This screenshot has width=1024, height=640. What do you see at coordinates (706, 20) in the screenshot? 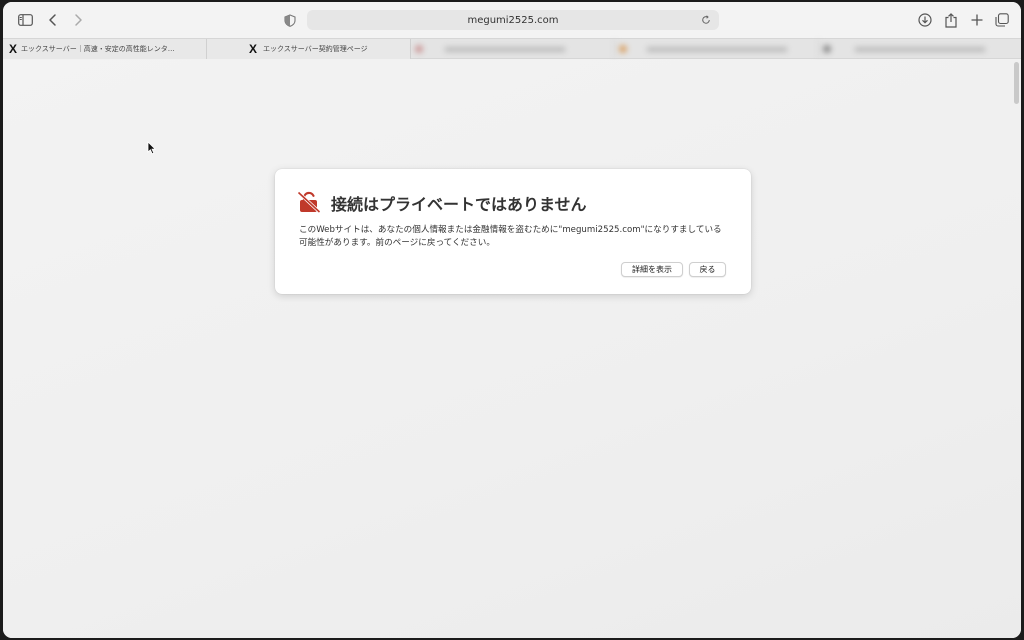
I see `reload-icon` at bounding box center [706, 20].